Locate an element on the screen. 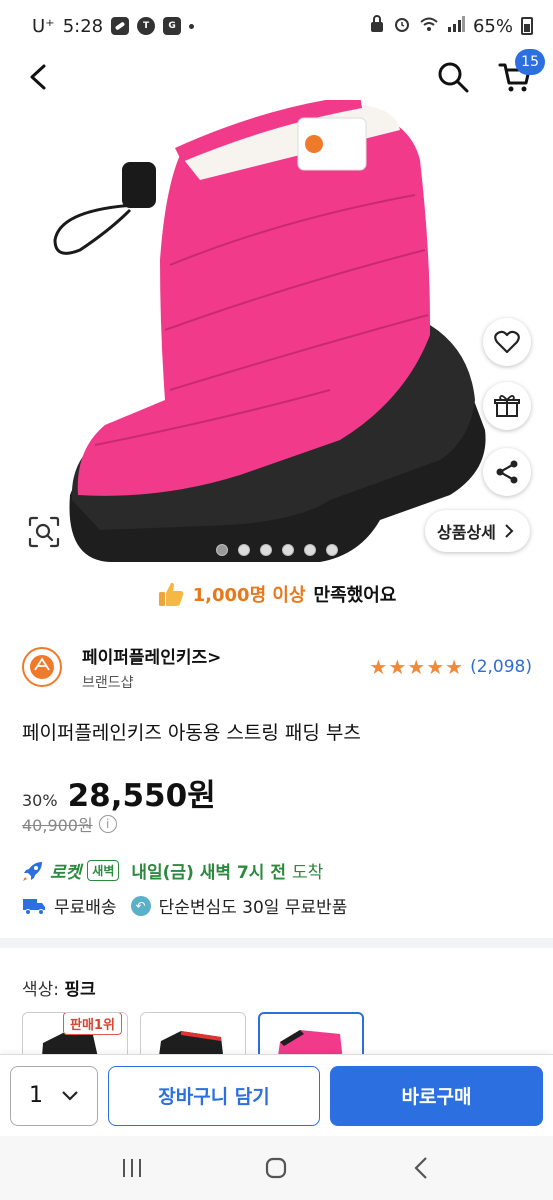 This screenshot has width=553, height=1200. share-icon is located at coordinates (507, 472).